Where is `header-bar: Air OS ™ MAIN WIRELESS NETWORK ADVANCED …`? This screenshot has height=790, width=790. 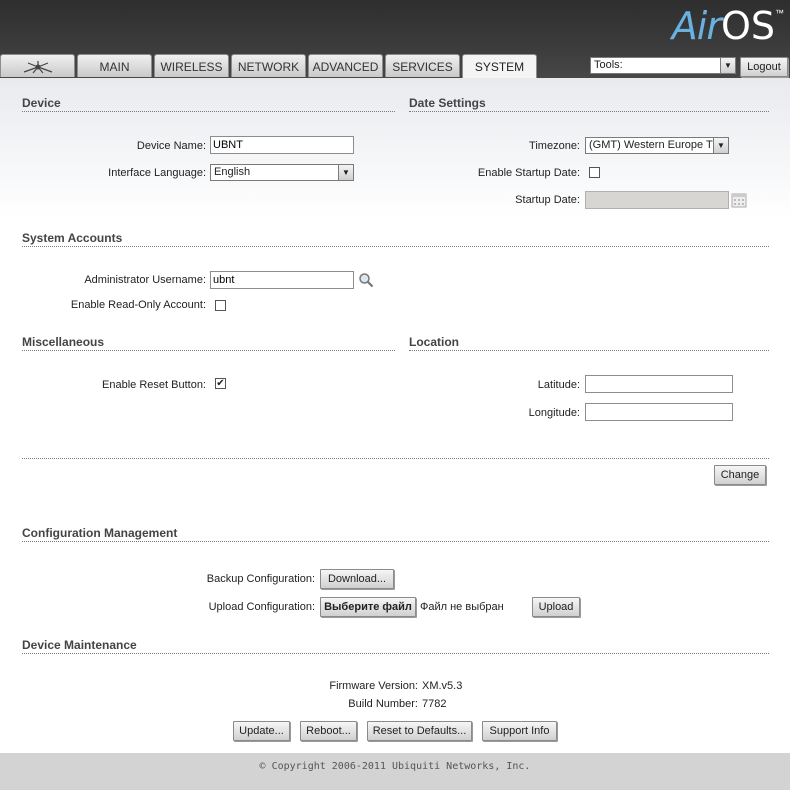 header-bar: Air OS ™ MAIN WIRELESS NETWORK ADVANCED … is located at coordinates (395, 39).